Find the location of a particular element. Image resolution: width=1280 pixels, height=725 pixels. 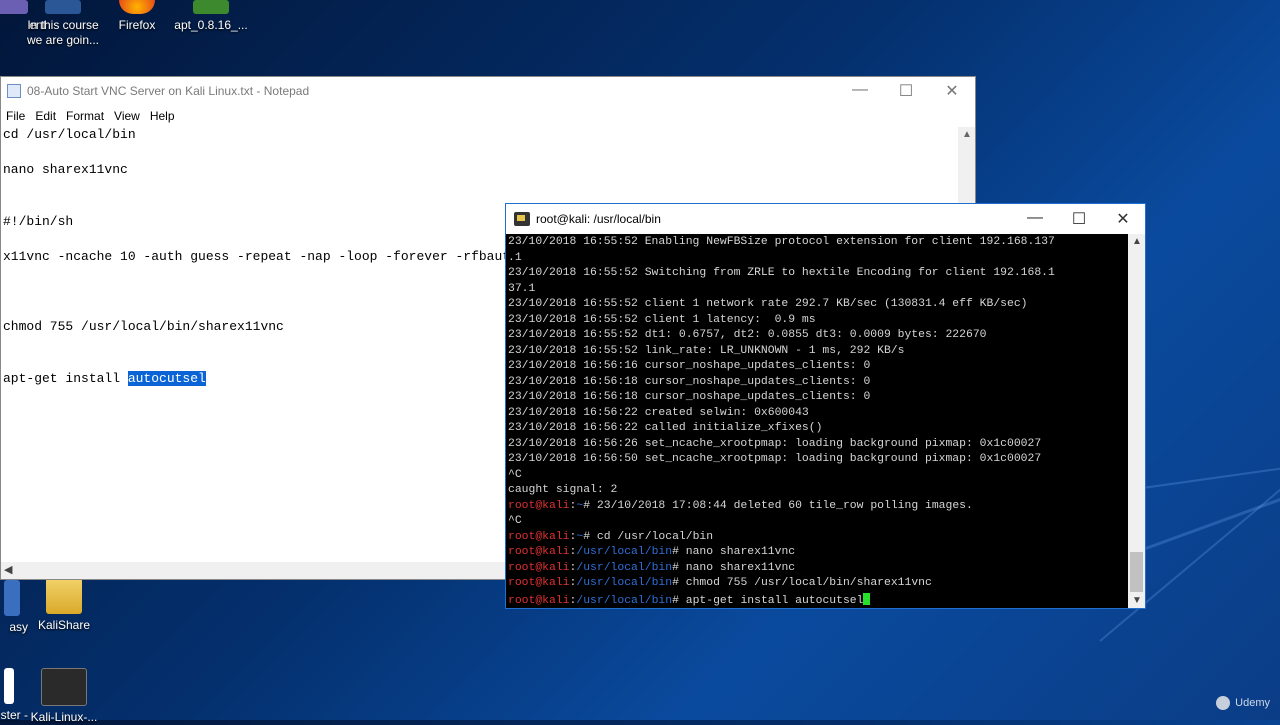

putty-icon is located at coordinates (522, 219).